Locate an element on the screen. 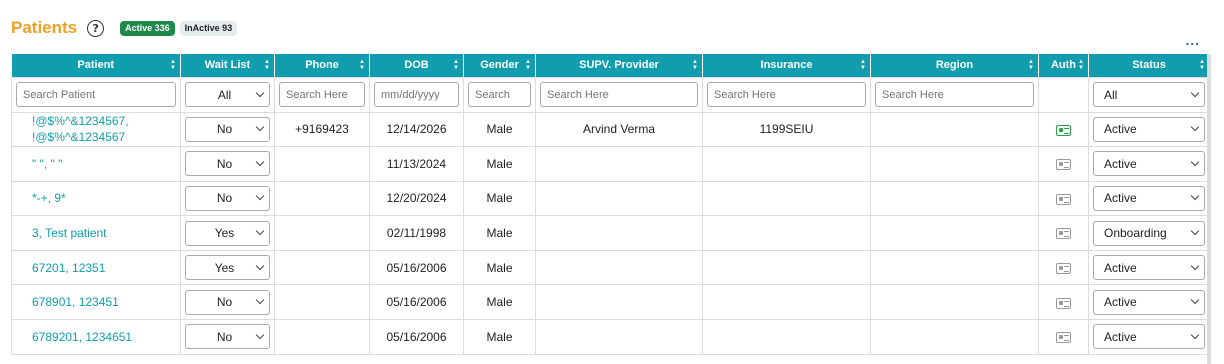 Image resolution: width=1224 pixels, height=364 pixels. search-provider-input is located at coordinates (619, 94).